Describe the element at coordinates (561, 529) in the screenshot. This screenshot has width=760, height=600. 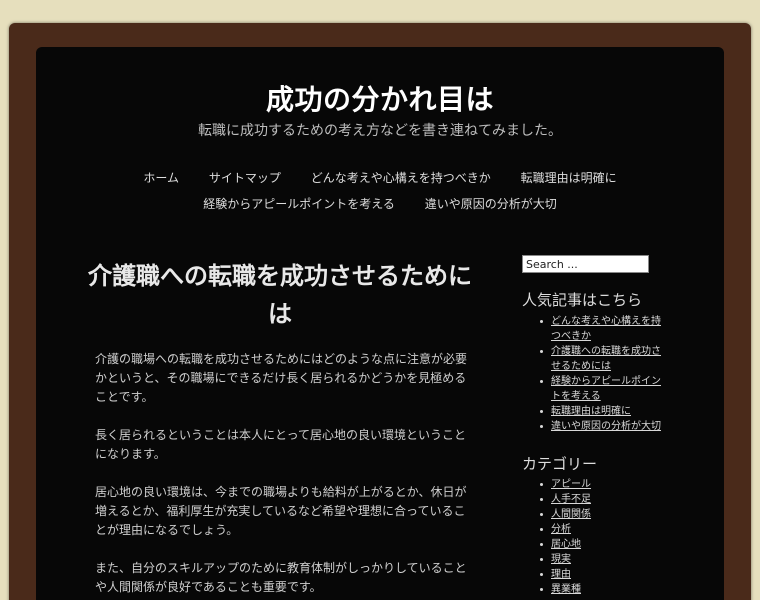
I see `category-link: 分析` at that location.